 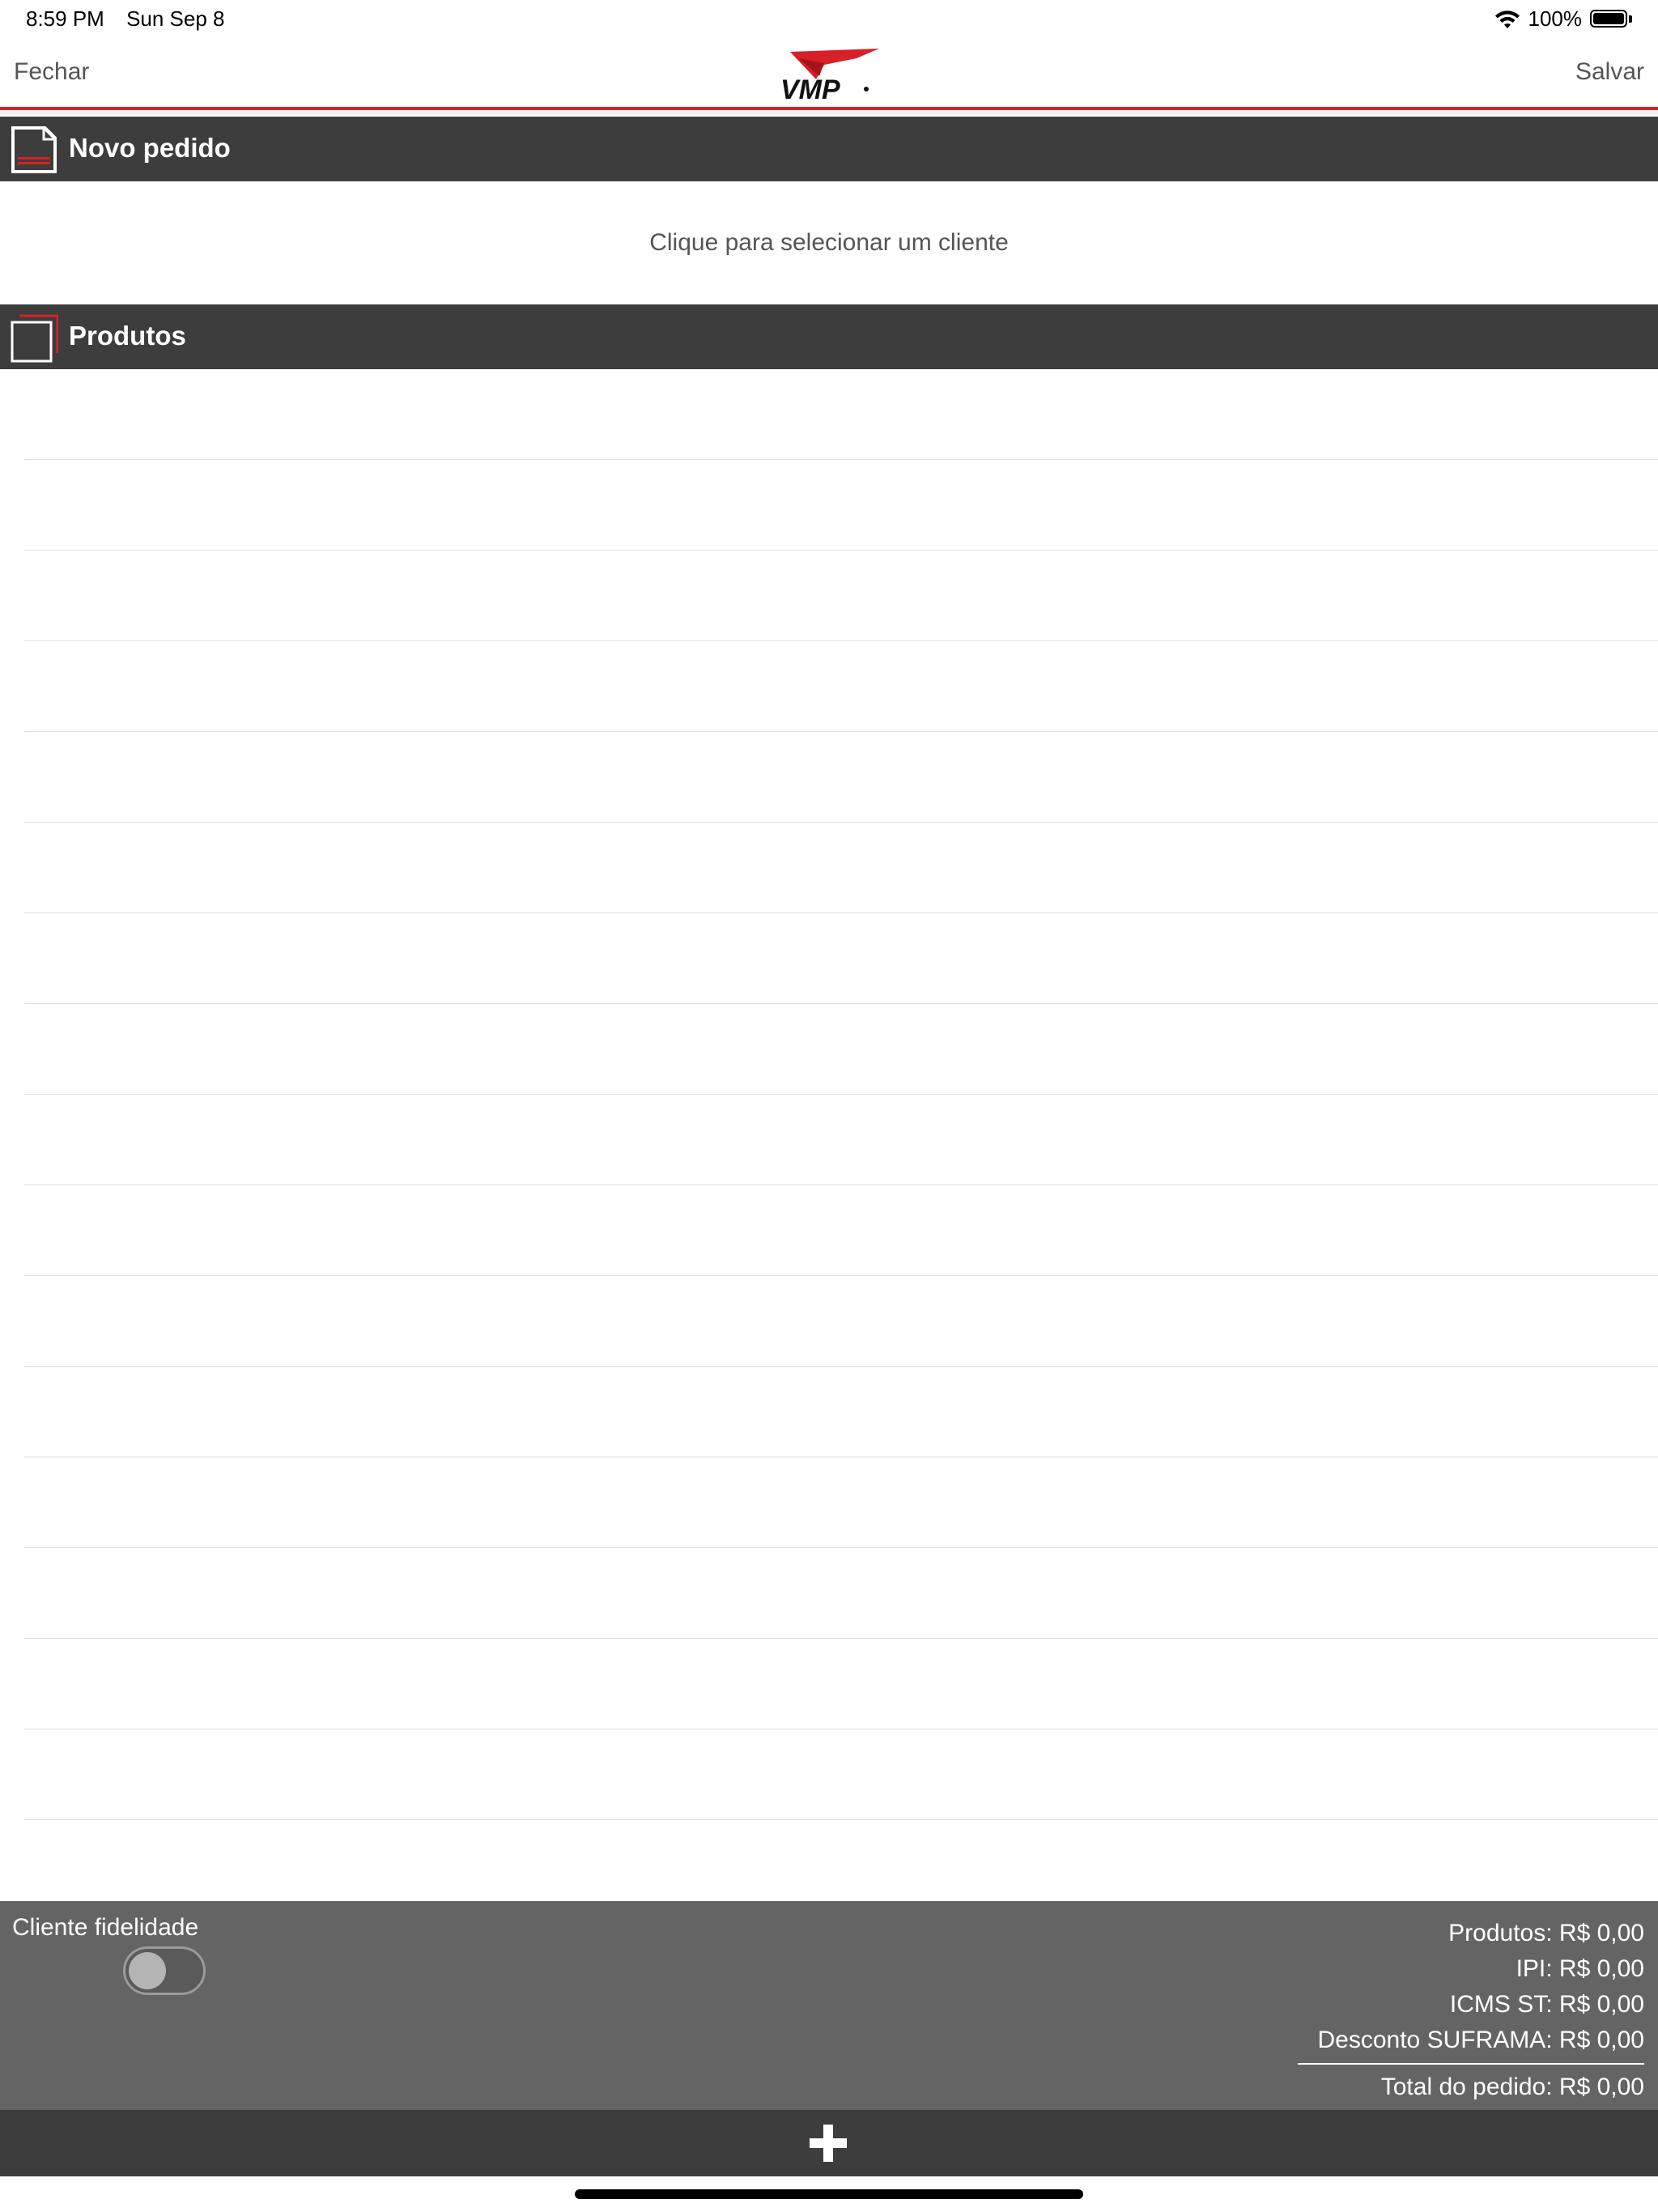 I want to click on total-ipi: IPI: R$ 0,00, so click(x=1580, y=1968).